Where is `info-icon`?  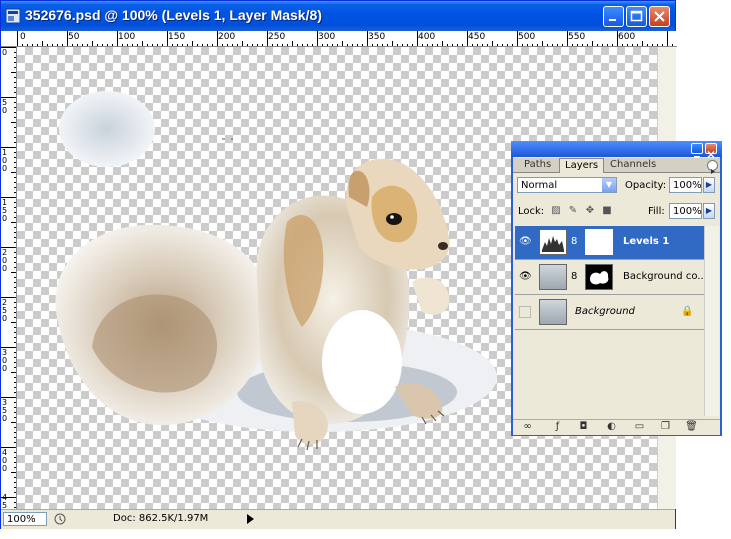
info-icon is located at coordinates (60, 519).